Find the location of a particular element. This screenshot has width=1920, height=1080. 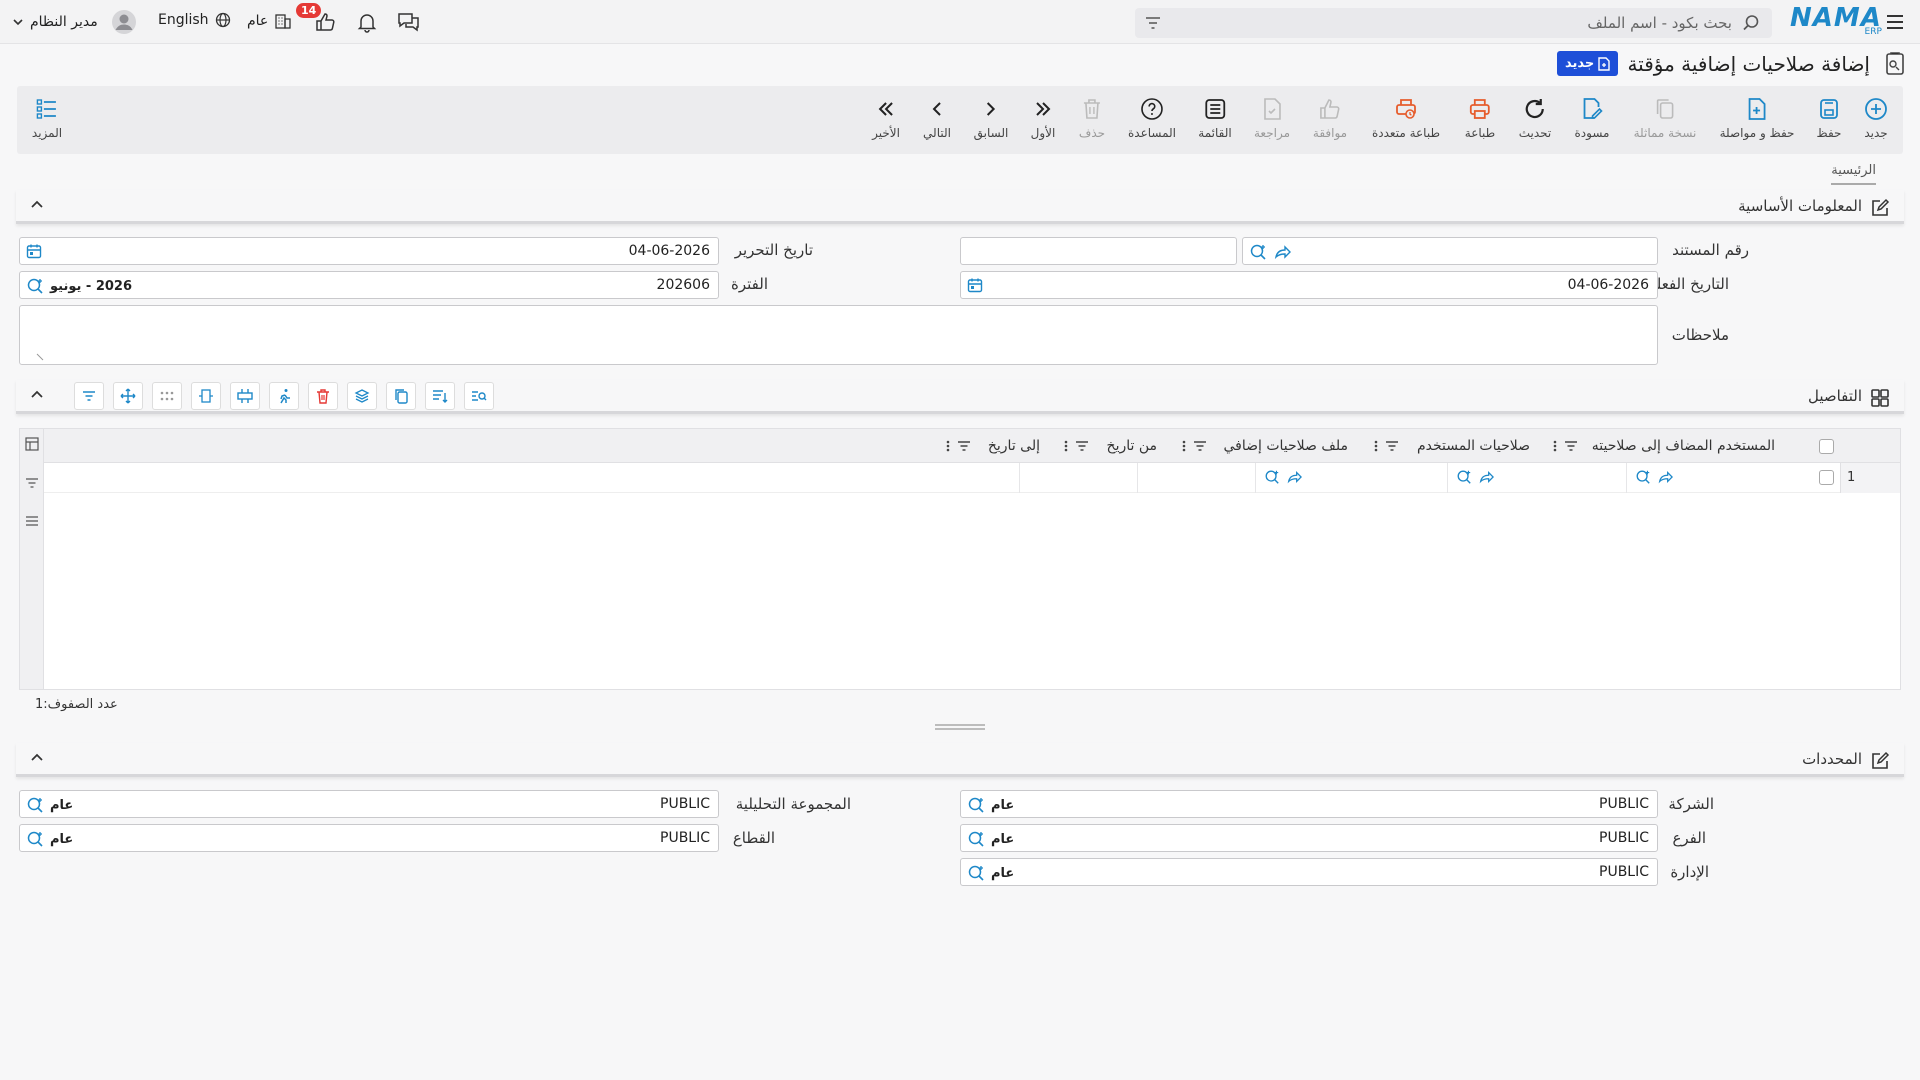

list-button: القائمة is located at coordinates (1215, 118).